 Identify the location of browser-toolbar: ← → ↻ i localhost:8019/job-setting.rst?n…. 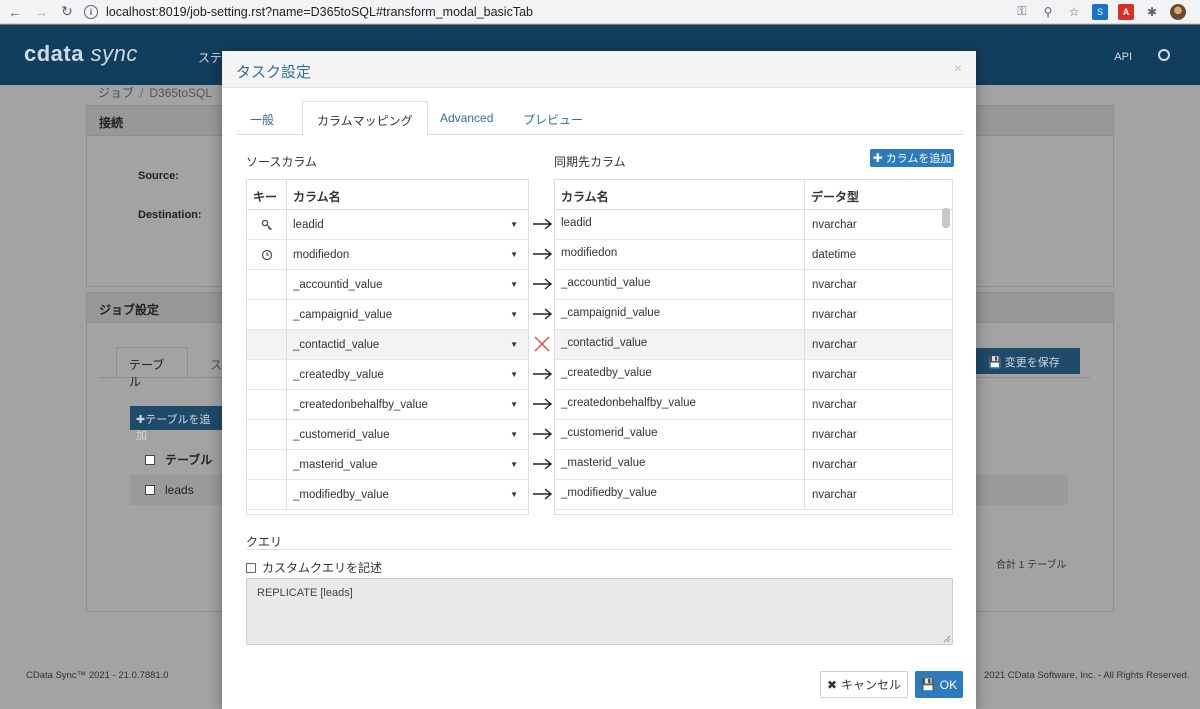
(600, 12).